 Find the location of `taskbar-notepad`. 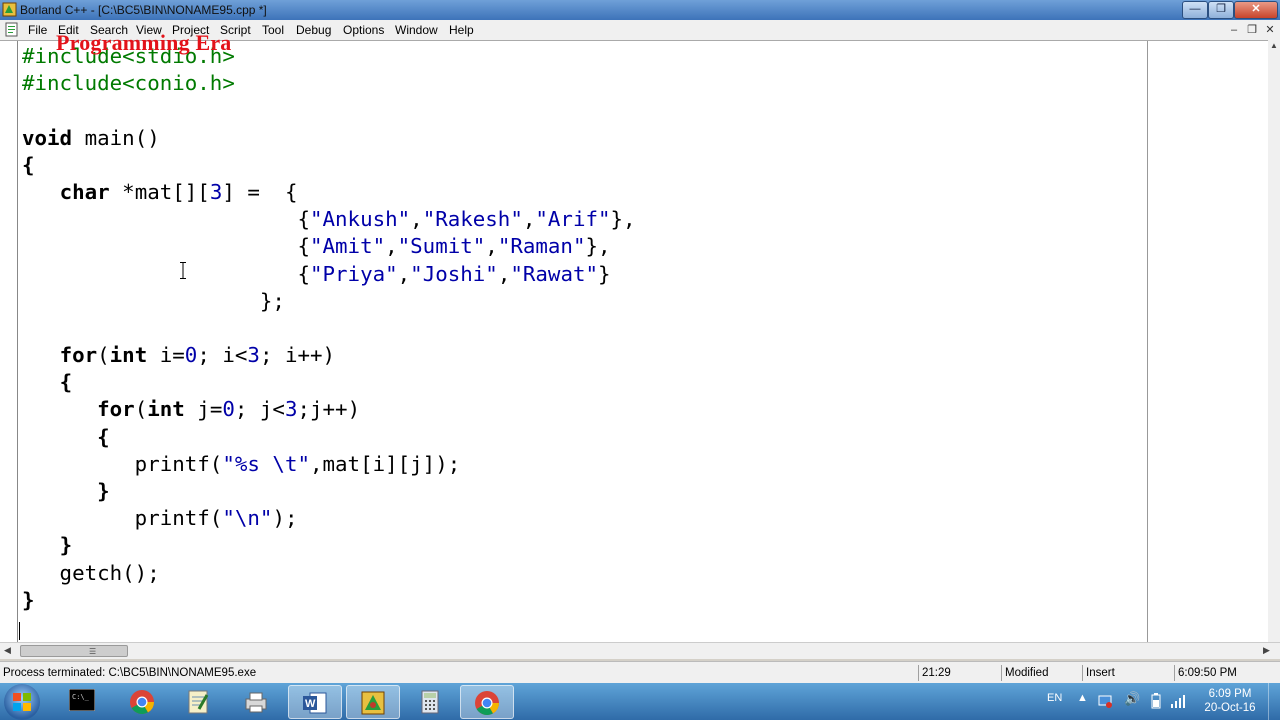

taskbar-notepad is located at coordinates (198, 701).